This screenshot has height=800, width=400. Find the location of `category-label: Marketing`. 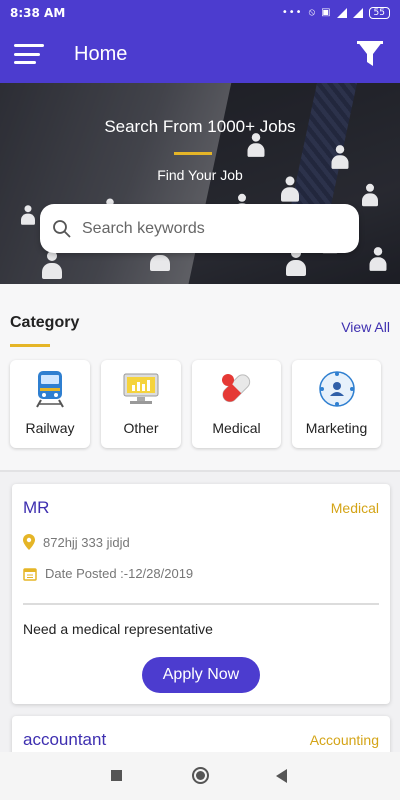

category-label: Marketing is located at coordinates (336, 428).